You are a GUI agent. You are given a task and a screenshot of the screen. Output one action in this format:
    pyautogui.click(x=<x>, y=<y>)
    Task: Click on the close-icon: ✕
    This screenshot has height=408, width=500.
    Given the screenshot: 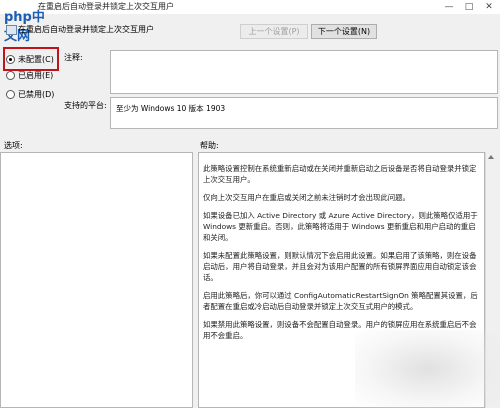 What is the action you would take?
    pyautogui.click(x=489, y=7)
    